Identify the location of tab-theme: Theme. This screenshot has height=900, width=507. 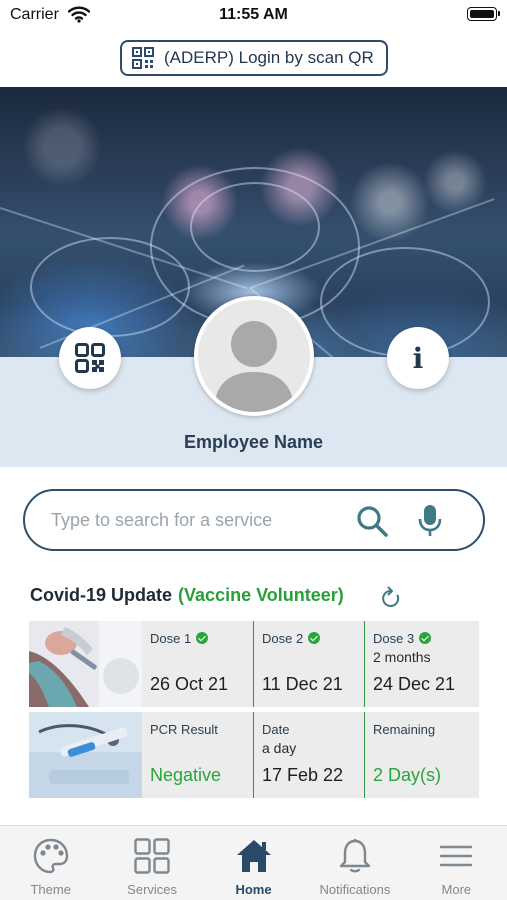
(50, 863).